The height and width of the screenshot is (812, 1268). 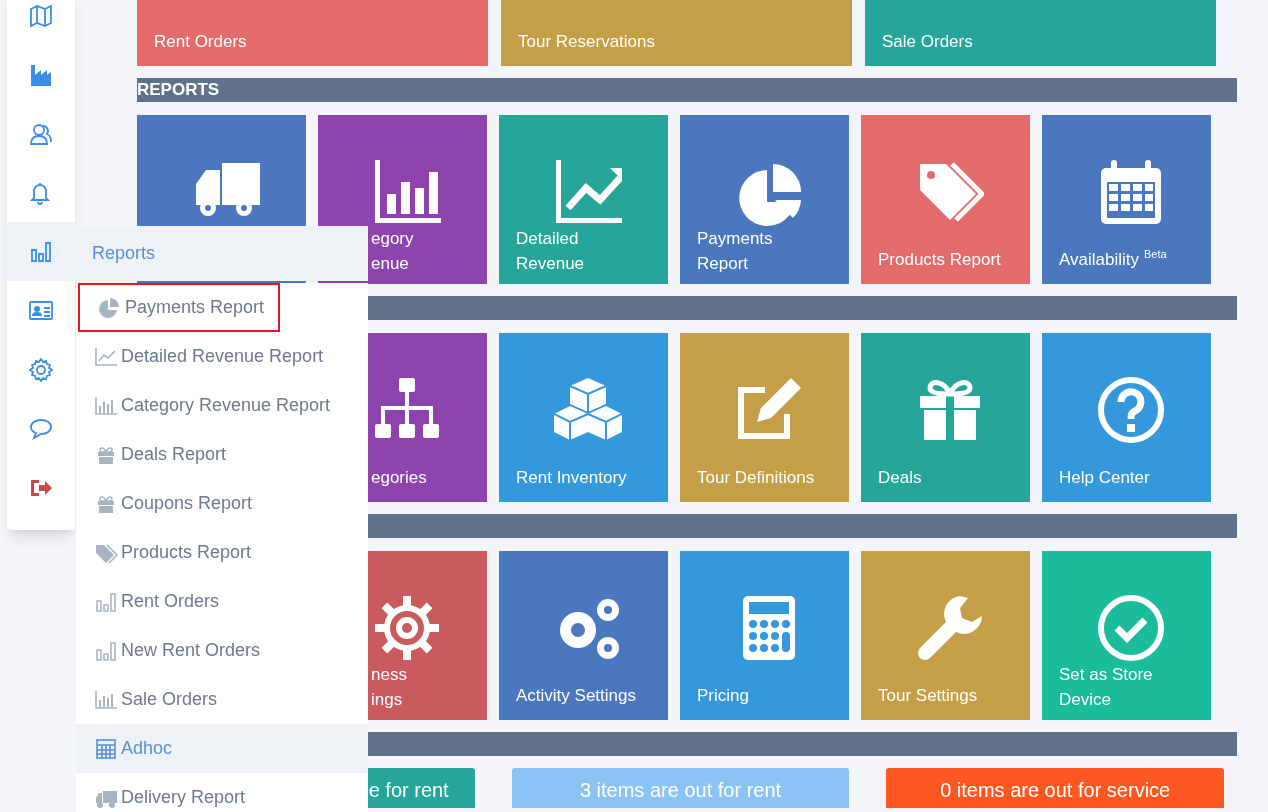 I want to click on tile-label: Help Center, so click(x=1105, y=478).